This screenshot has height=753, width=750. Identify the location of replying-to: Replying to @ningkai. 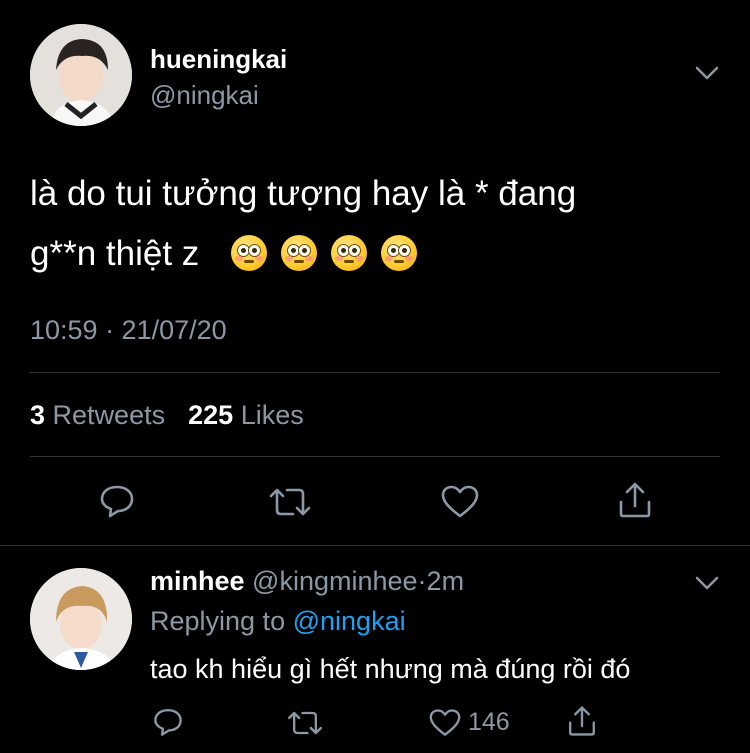
(278, 621).